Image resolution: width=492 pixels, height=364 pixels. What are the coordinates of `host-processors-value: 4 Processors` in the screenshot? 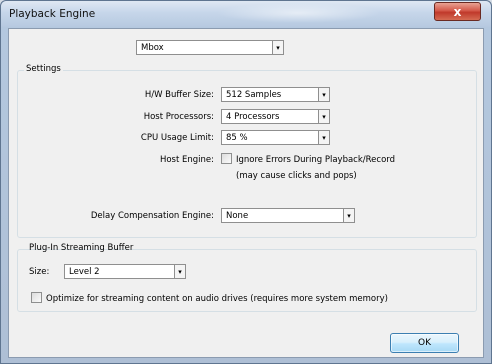 It's located at (253, 116).